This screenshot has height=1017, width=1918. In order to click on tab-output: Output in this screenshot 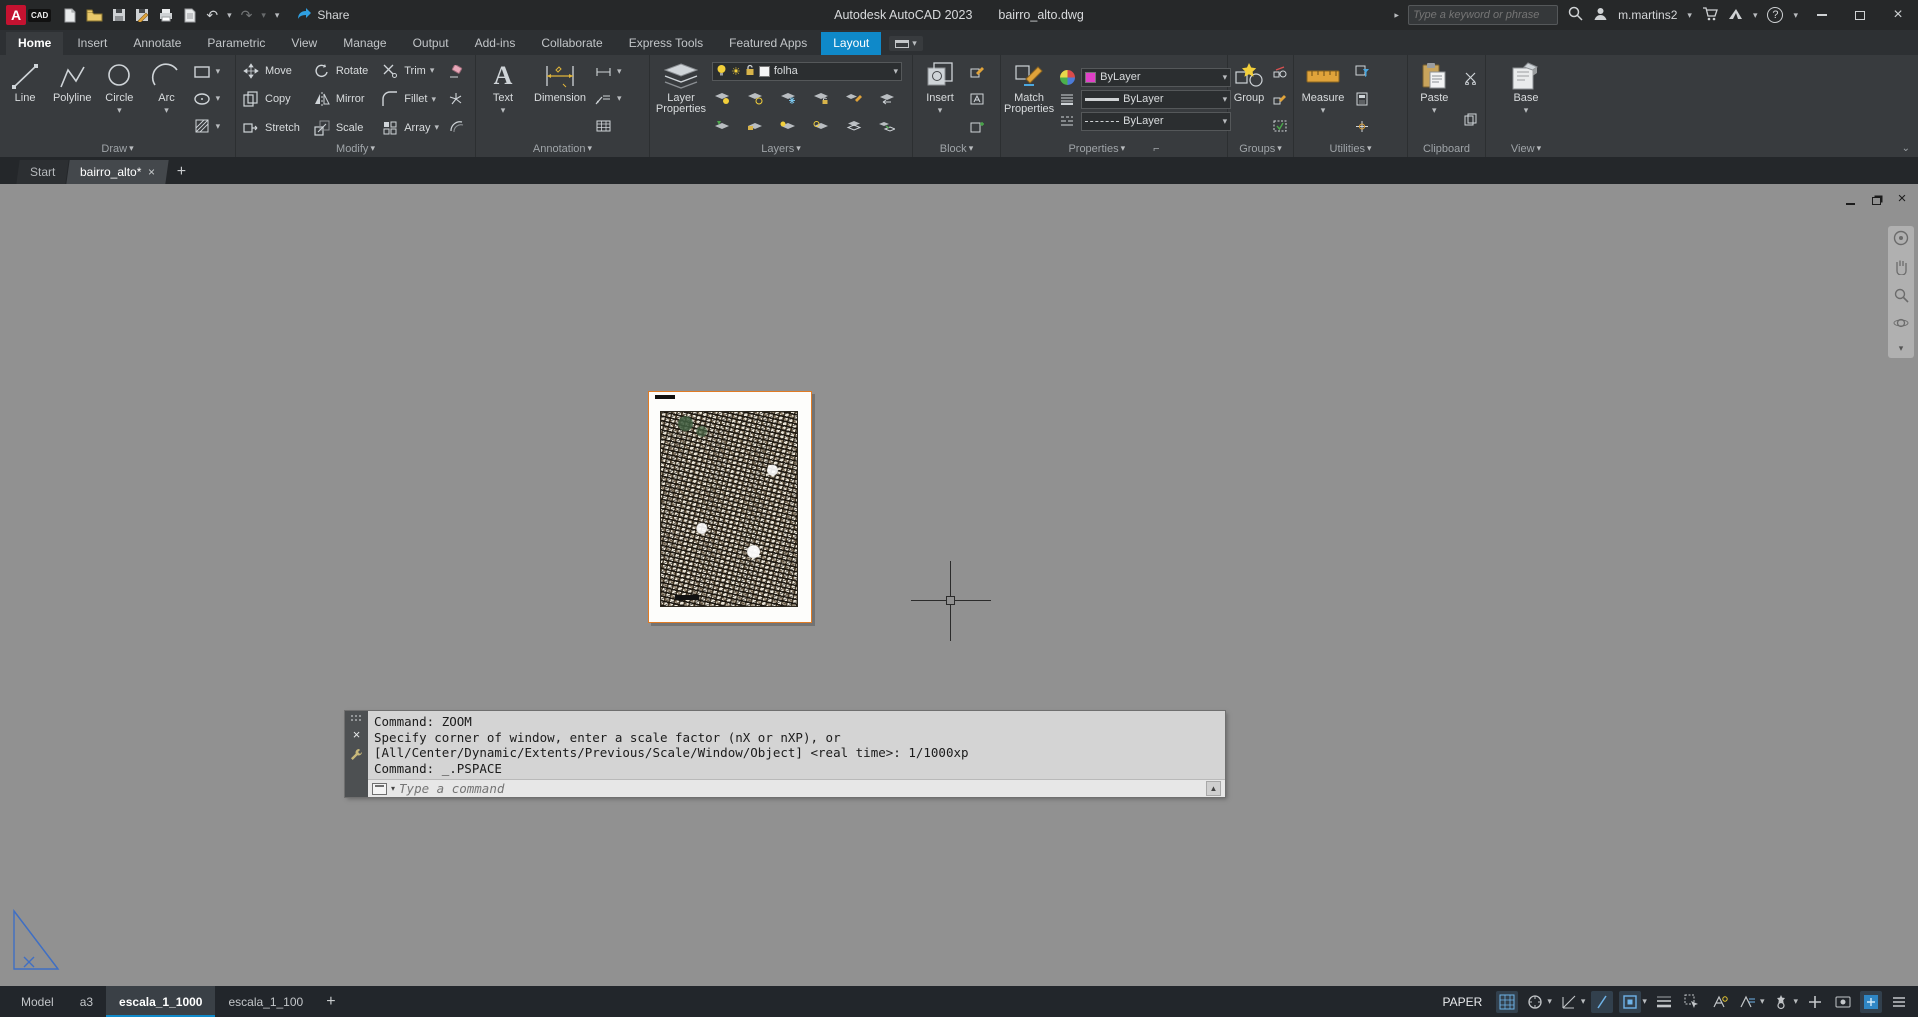, I will do `click(431, 43)`.